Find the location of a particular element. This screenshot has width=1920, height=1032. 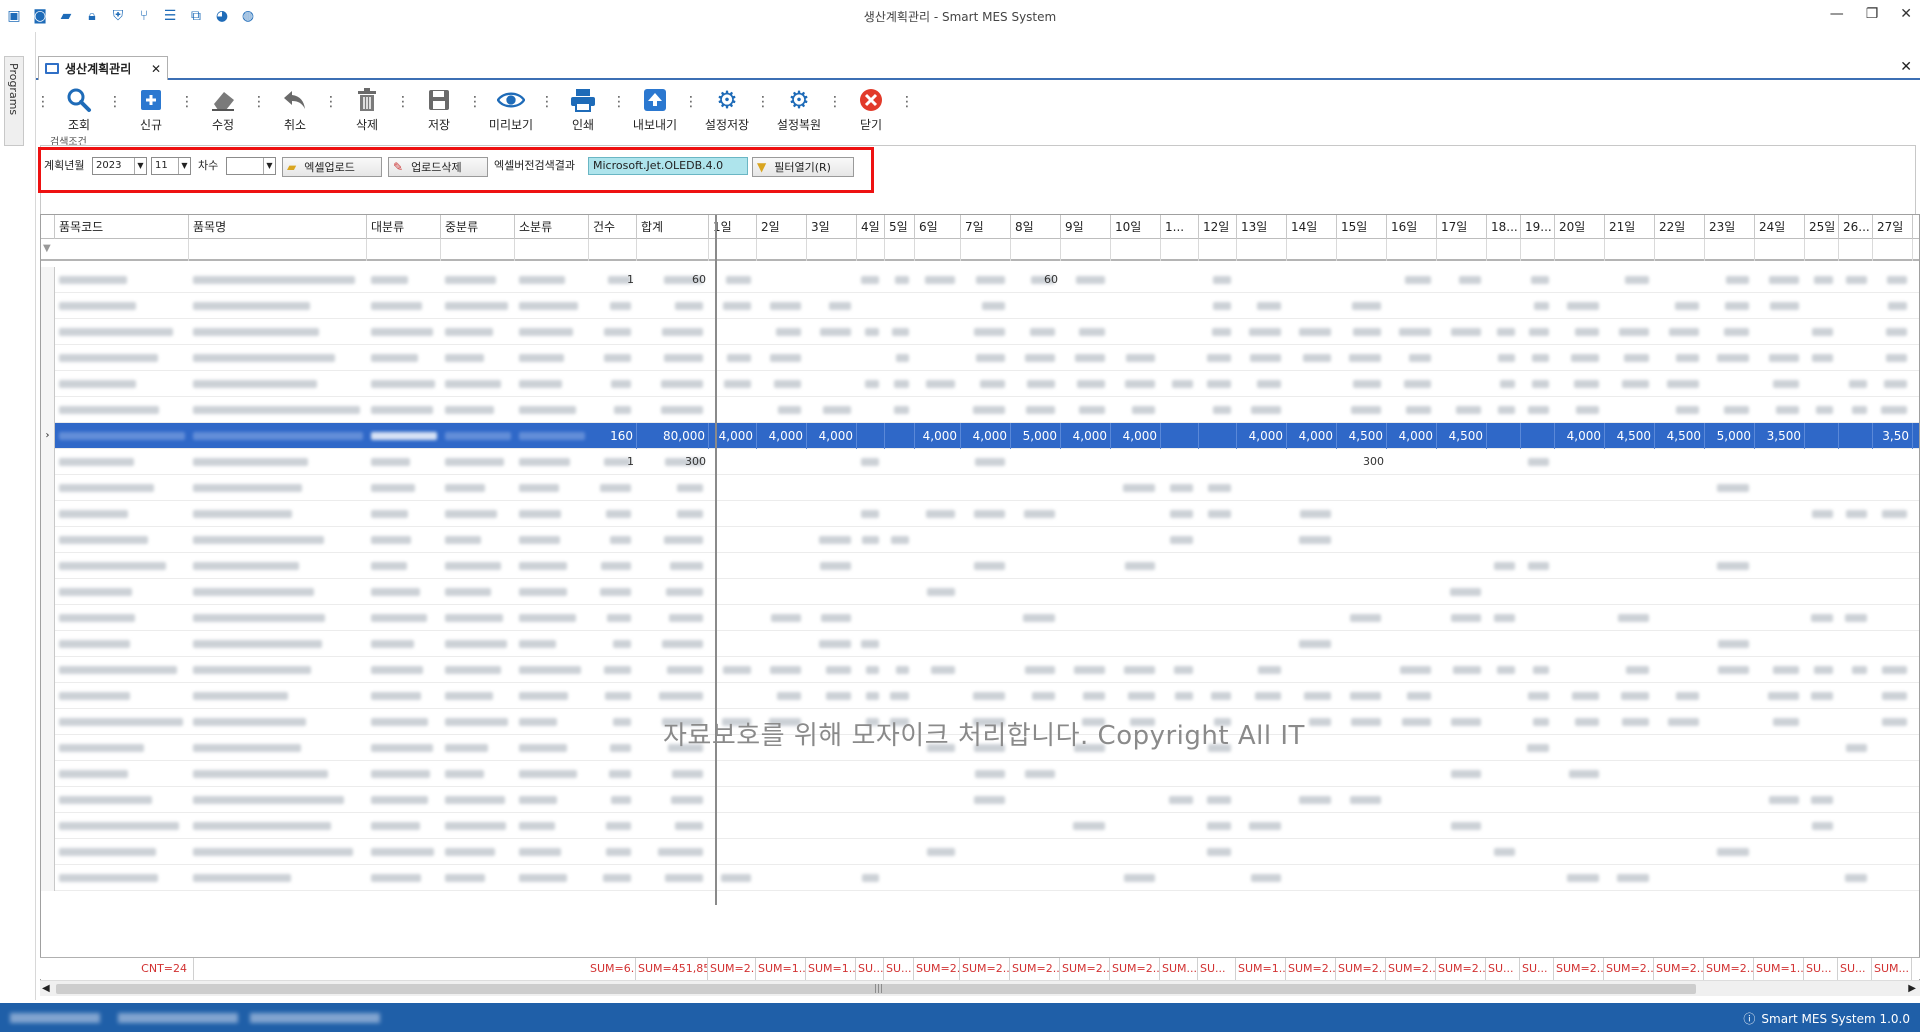

scroll-left-icon: ◀ is located at coordinates (46, 989).